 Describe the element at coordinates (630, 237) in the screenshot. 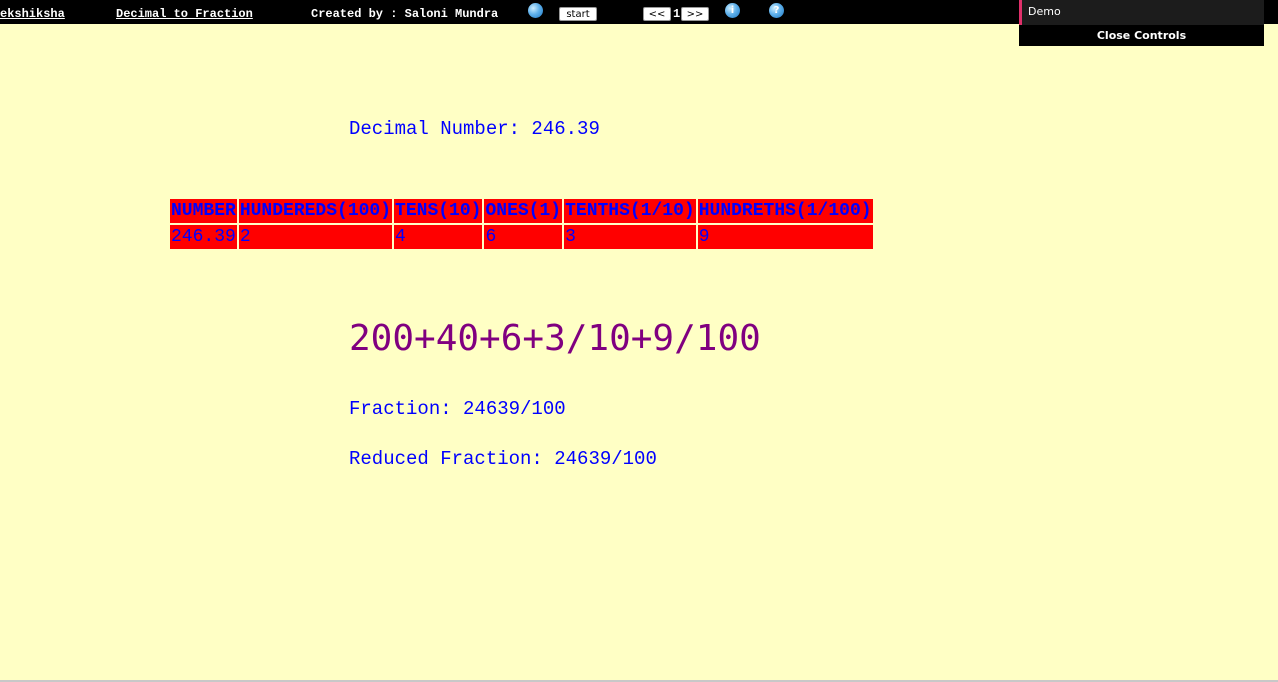

I see `table-cell: 3` at that location.